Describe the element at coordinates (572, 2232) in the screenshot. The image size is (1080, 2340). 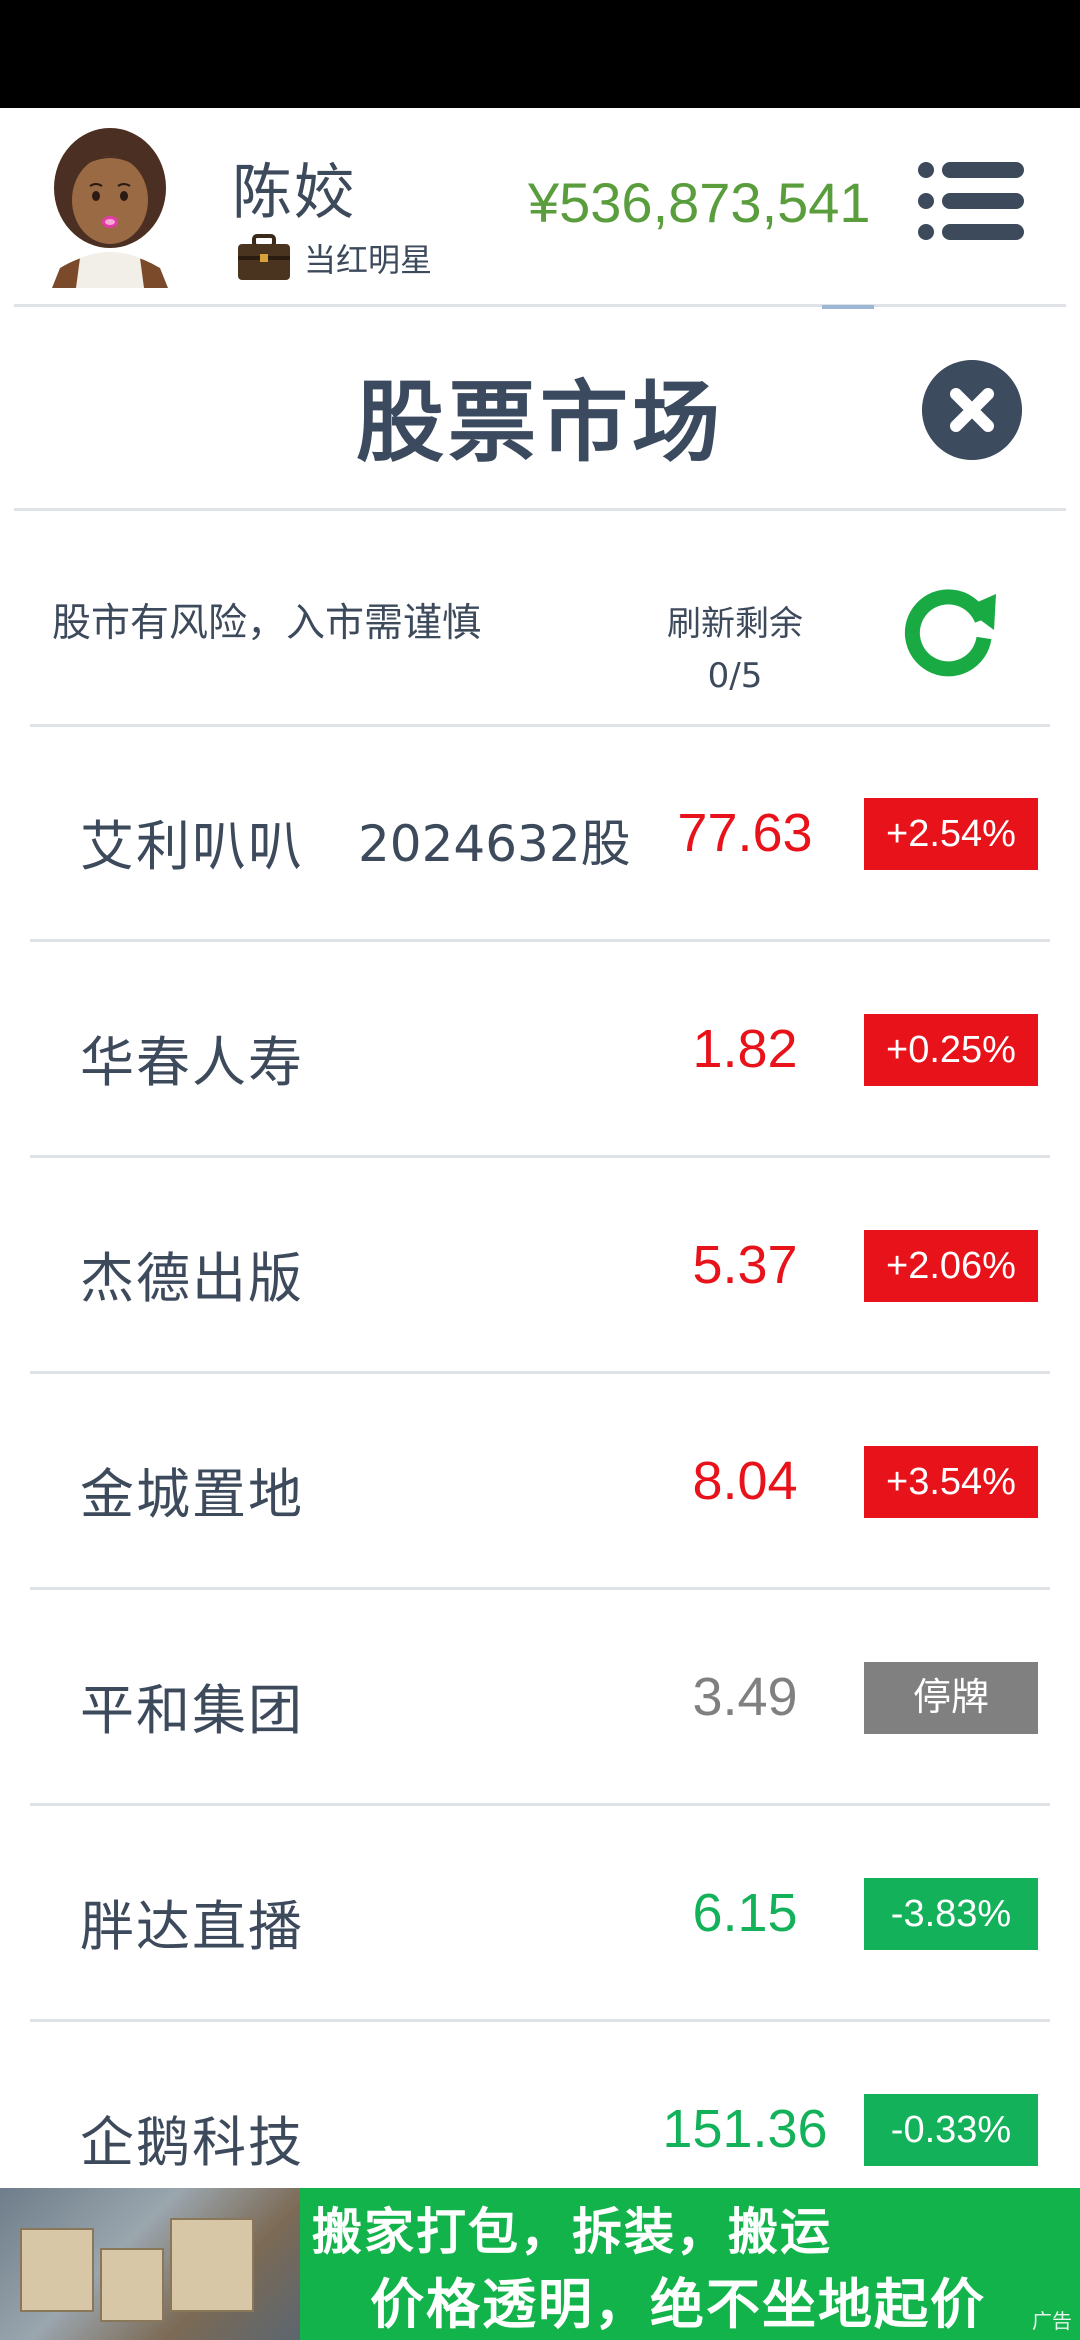
I see `ad-line1: 搬家打包，拆装，搬运` at that location.